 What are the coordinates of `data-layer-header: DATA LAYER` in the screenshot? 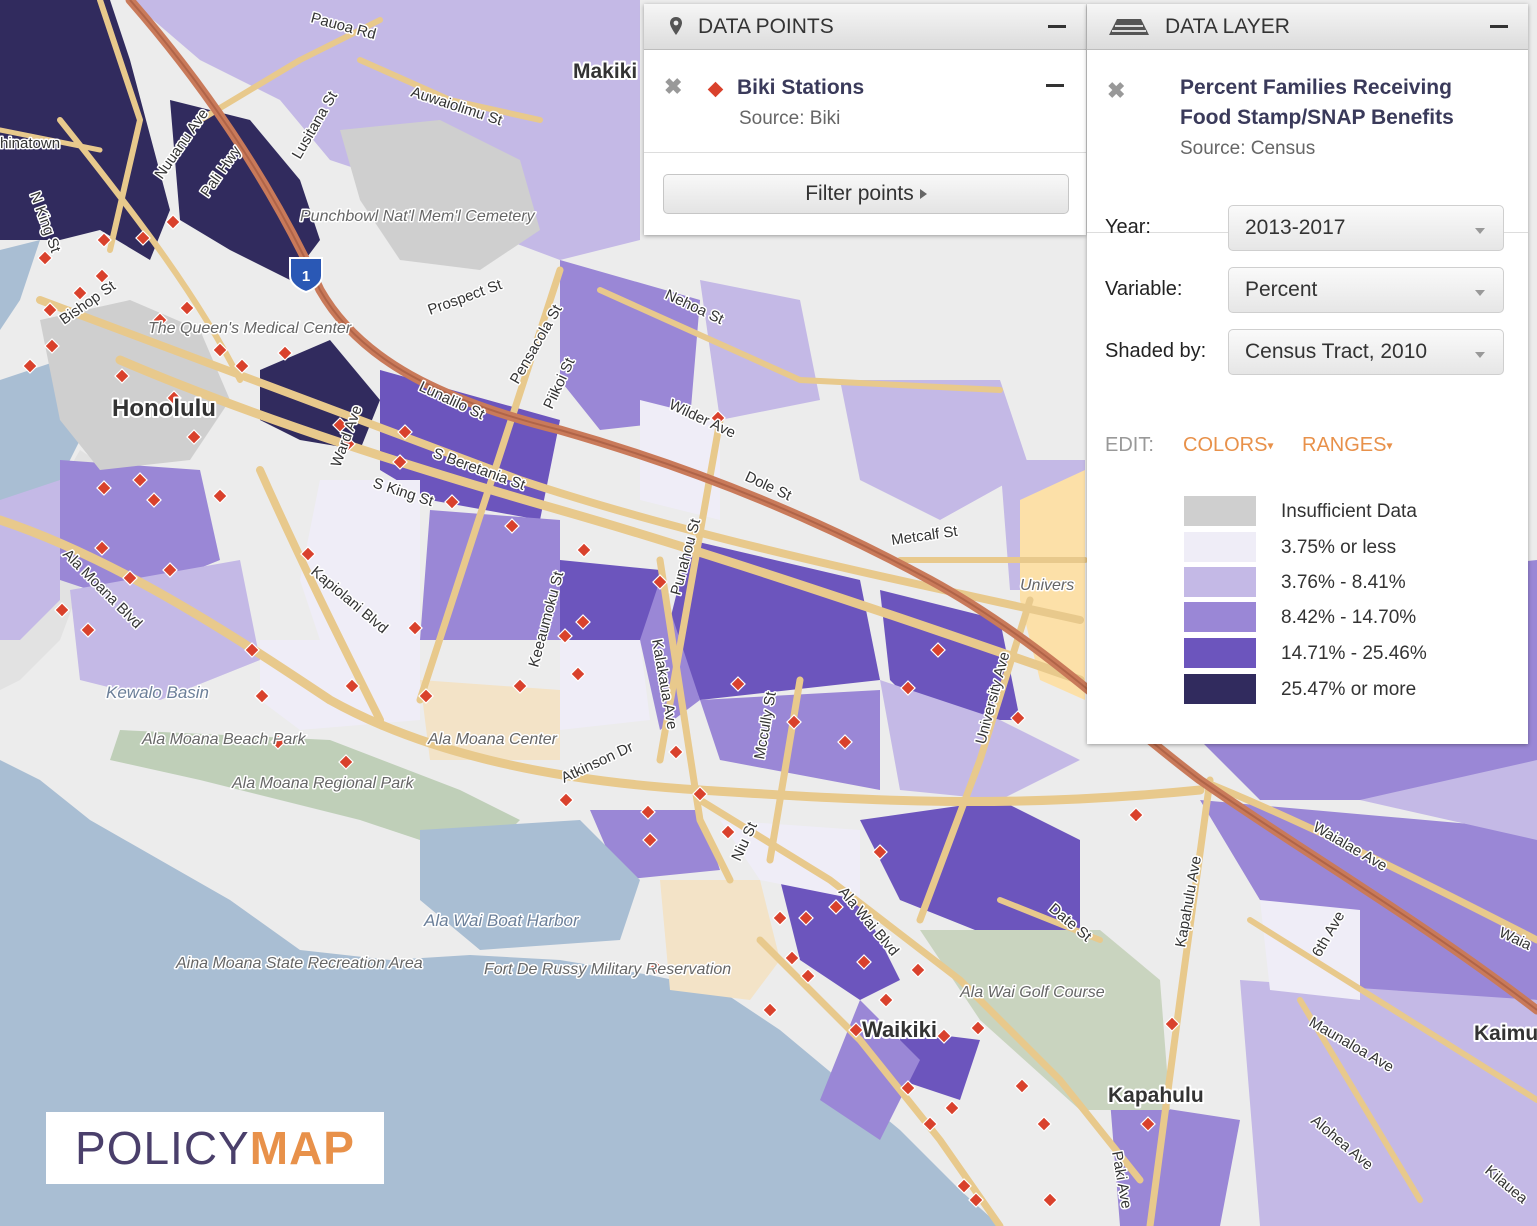 It's located at (1307, 27).